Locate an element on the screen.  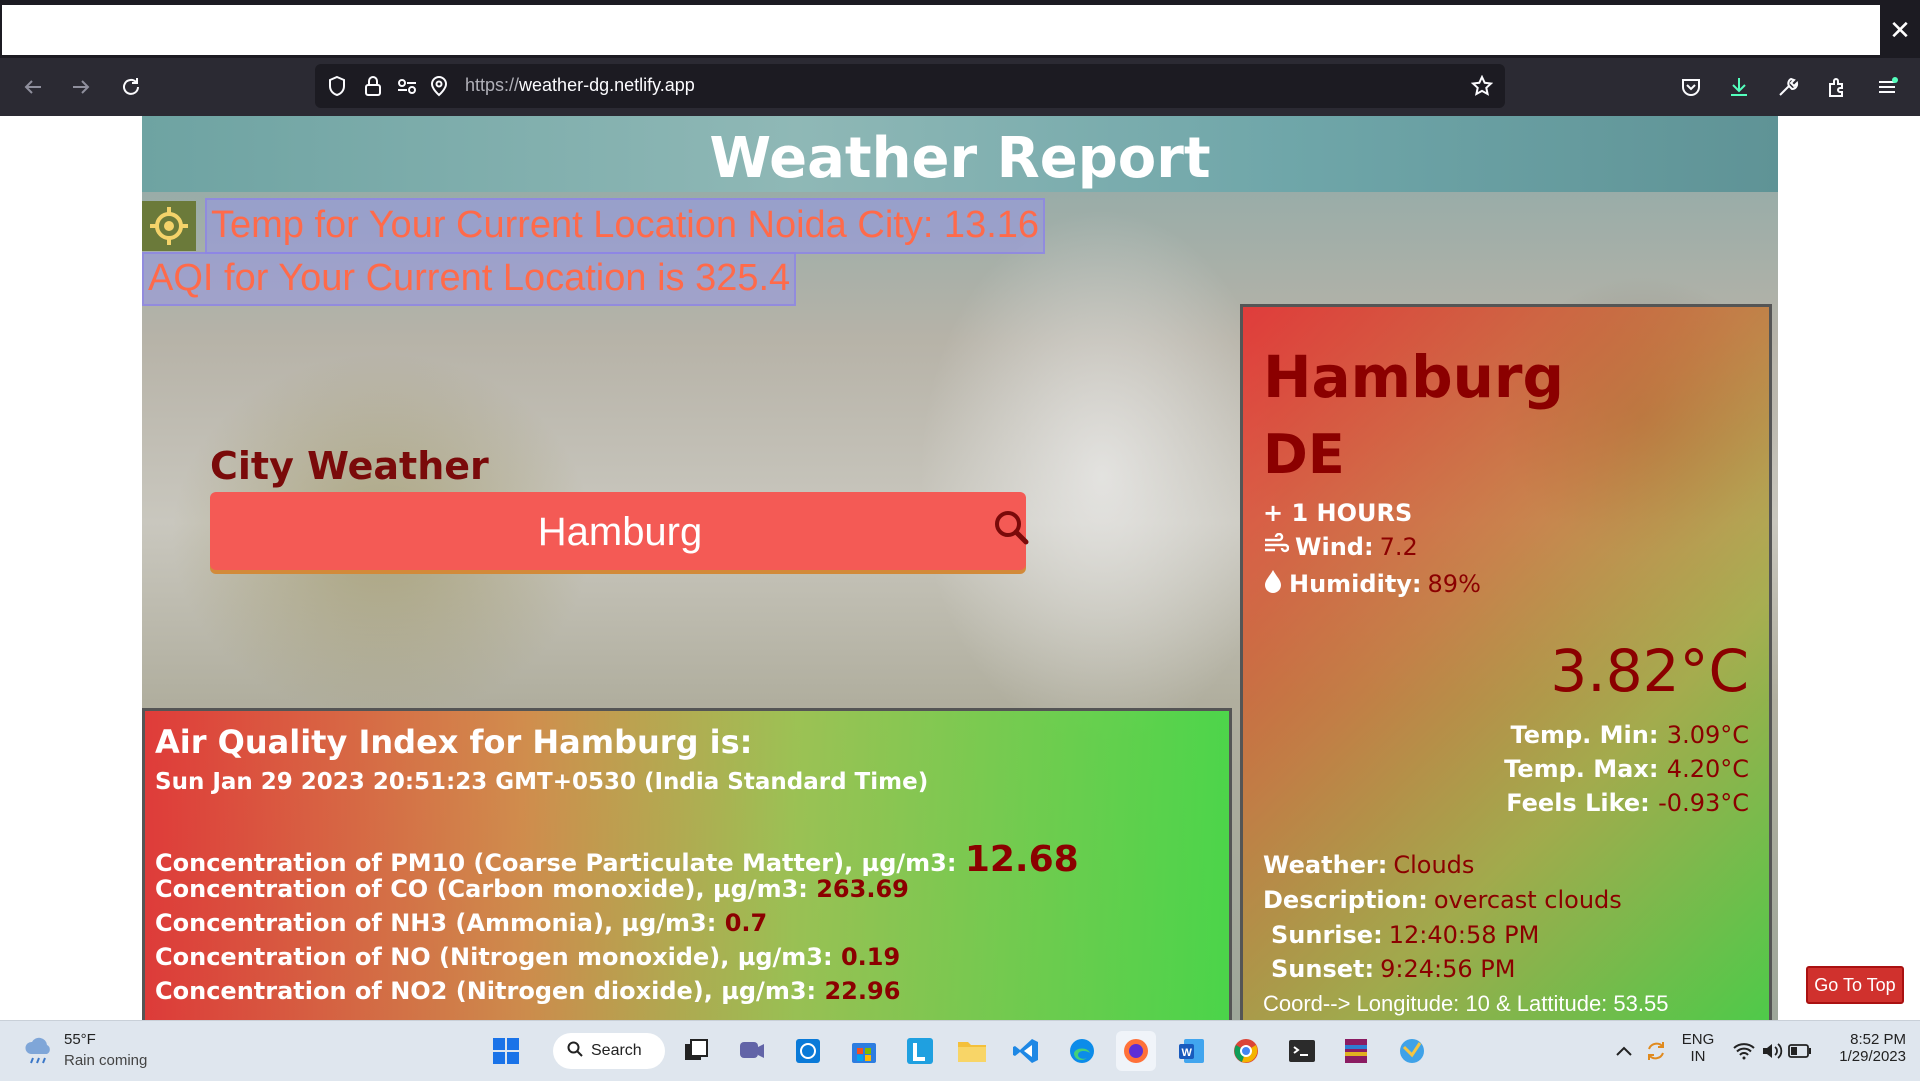
shield-icon is located at coordinates (337, 86).